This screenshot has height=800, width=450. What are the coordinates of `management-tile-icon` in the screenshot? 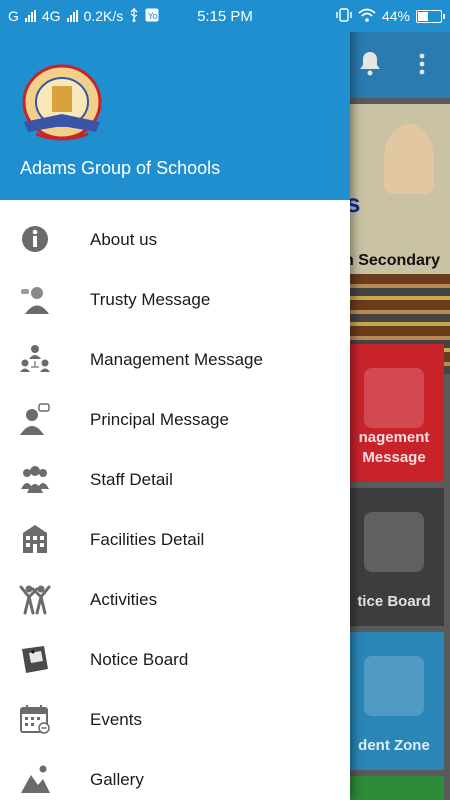 It's located at (394, 398).